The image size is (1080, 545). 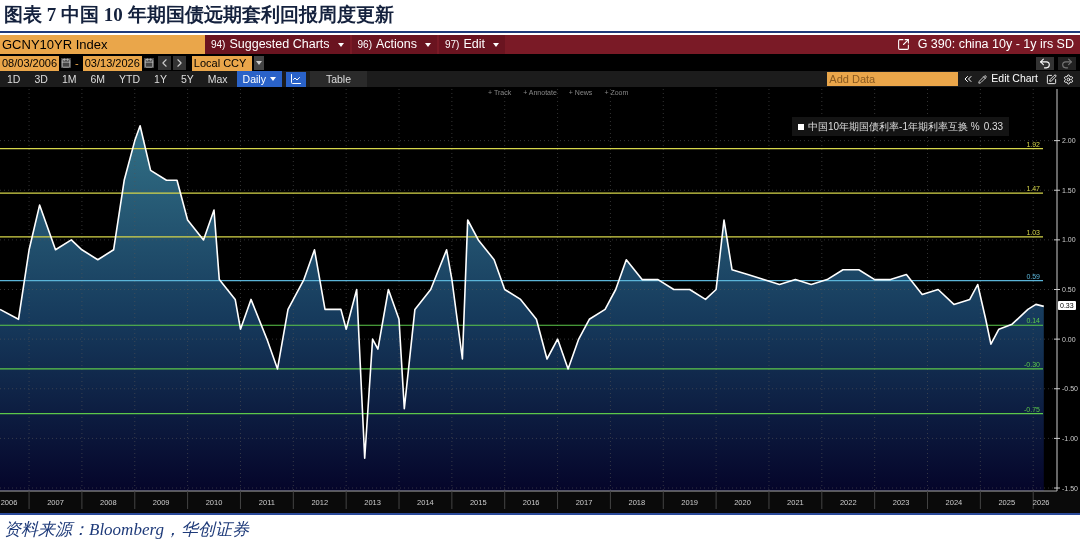 What do you see at coordinates (41, 79) in the screenshot?
I see `range-button: 3D` at bounding box center [41, 79].